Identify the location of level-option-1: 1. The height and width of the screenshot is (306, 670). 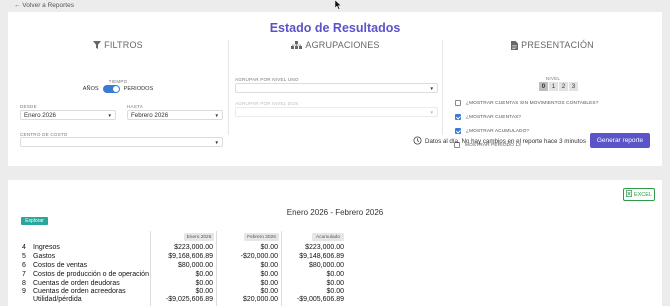
(553, 86).